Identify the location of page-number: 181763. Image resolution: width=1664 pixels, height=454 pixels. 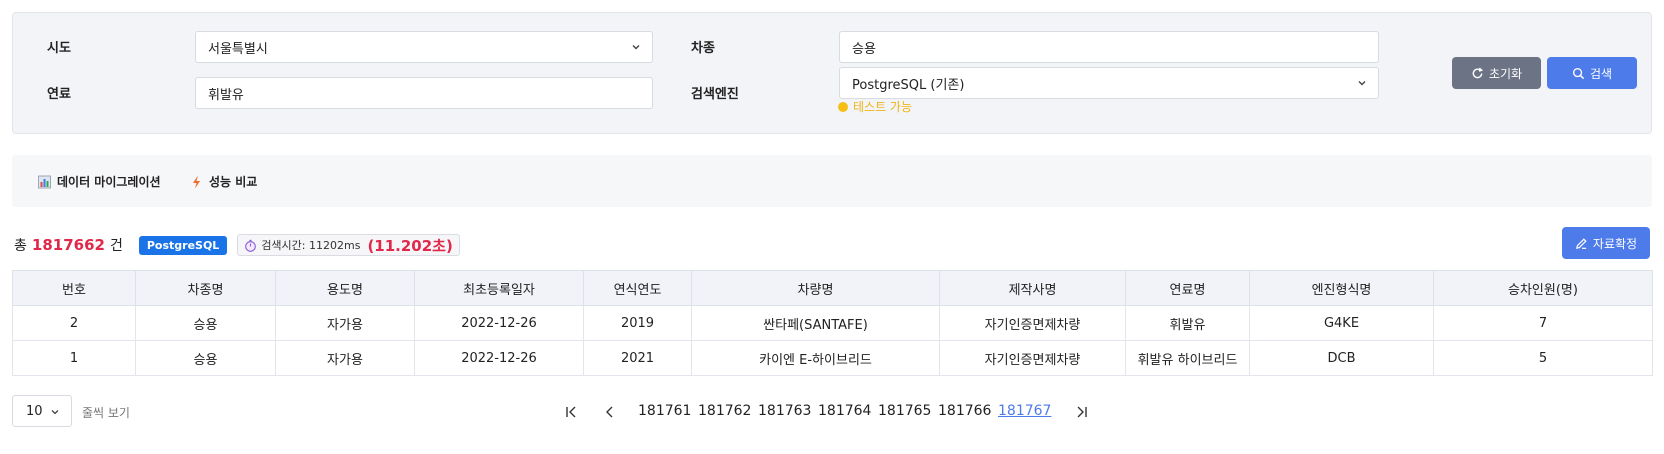
(784, 411).